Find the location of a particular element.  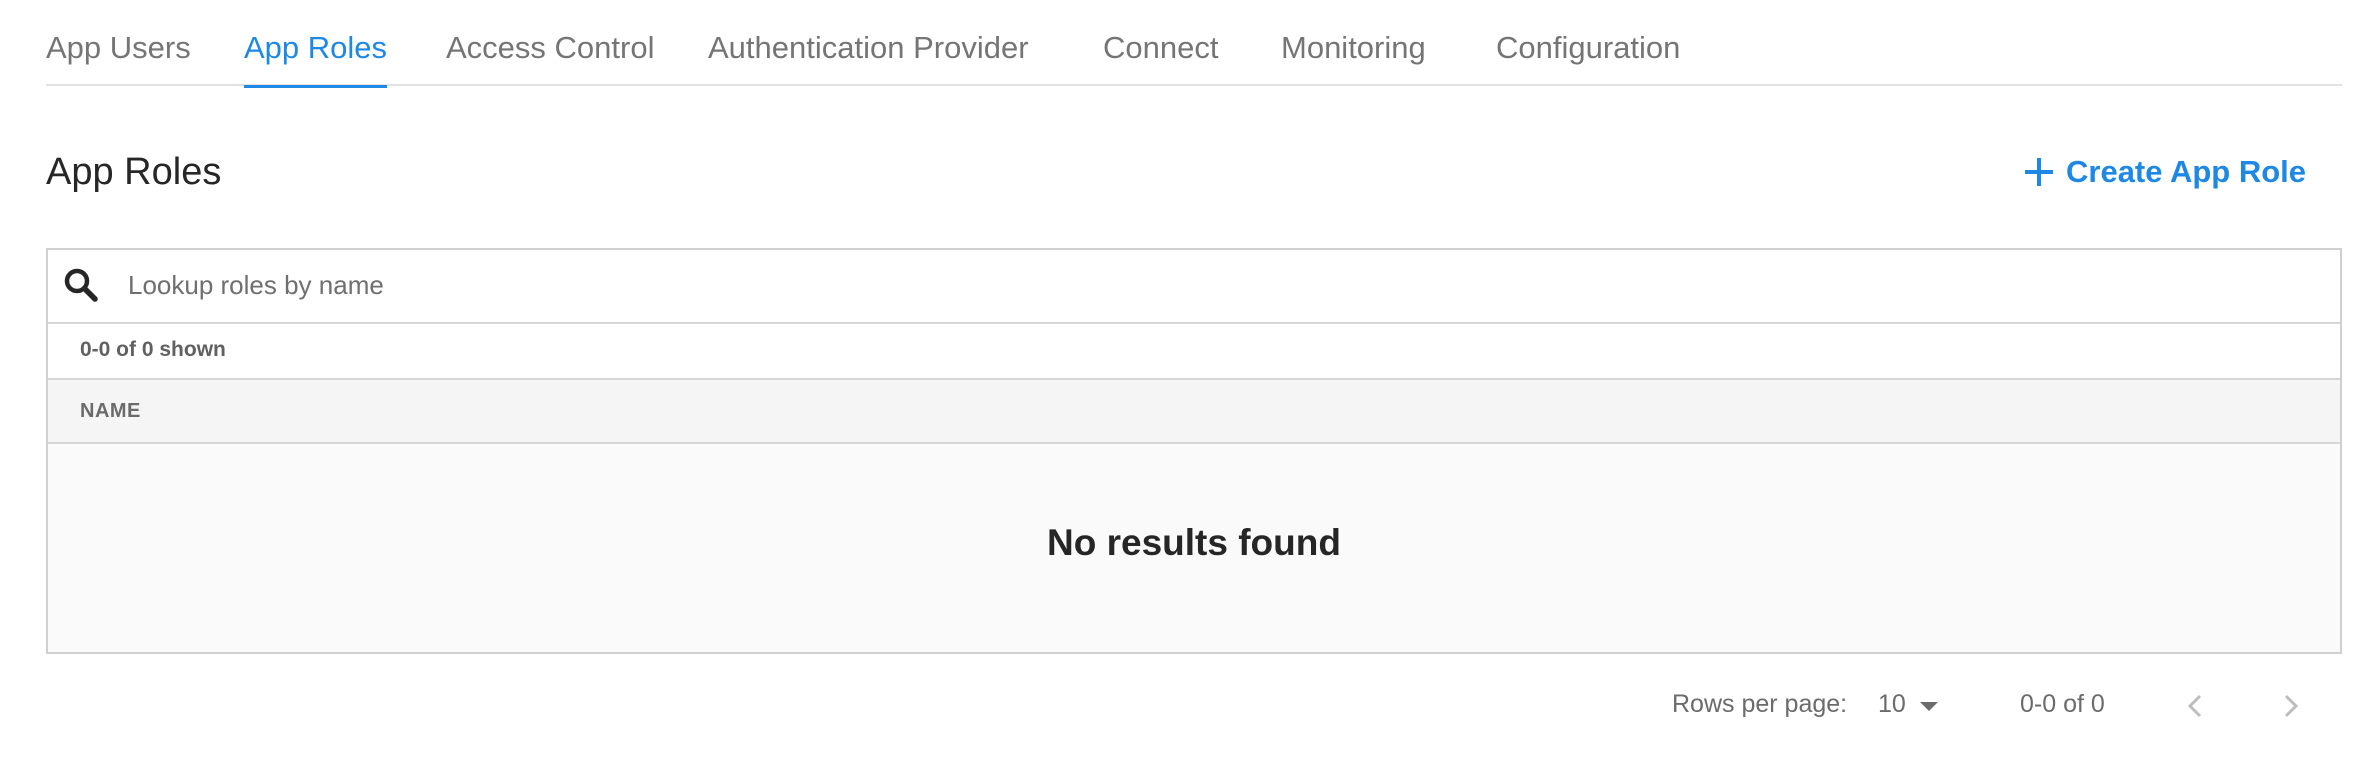

search-bar is located at coordinates (1194, 287).